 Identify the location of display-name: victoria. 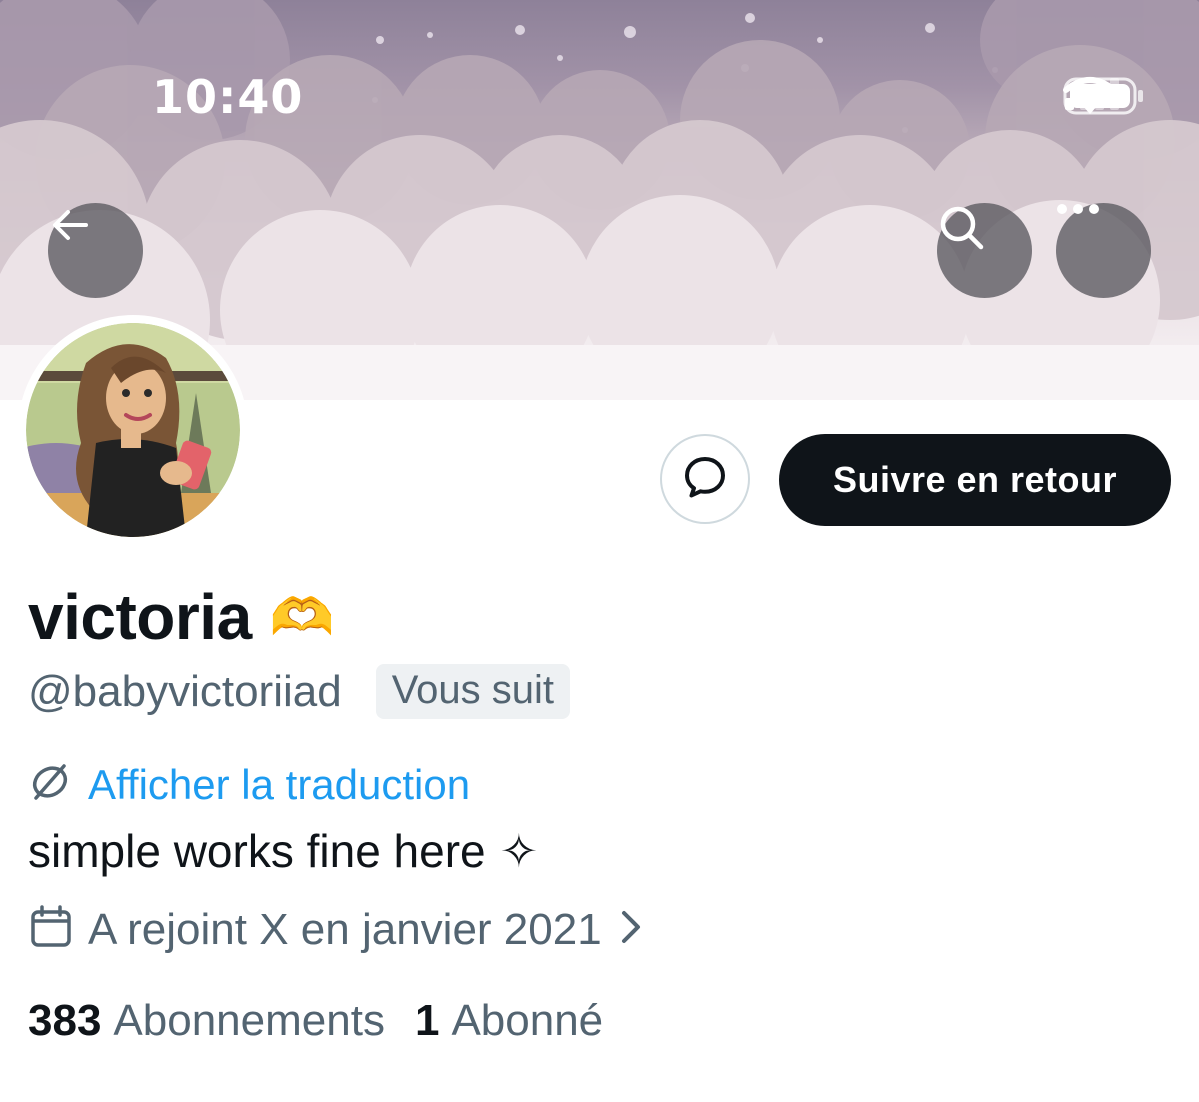
(140, 617).